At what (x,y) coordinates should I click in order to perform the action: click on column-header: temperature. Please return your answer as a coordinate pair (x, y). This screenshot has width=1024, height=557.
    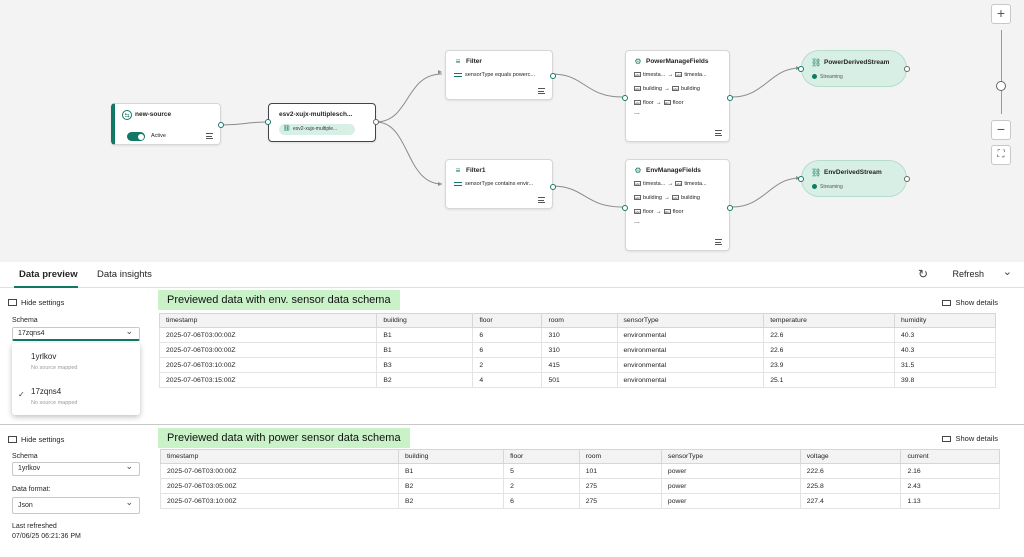
    Looking at the image, I should click on (829, 320).